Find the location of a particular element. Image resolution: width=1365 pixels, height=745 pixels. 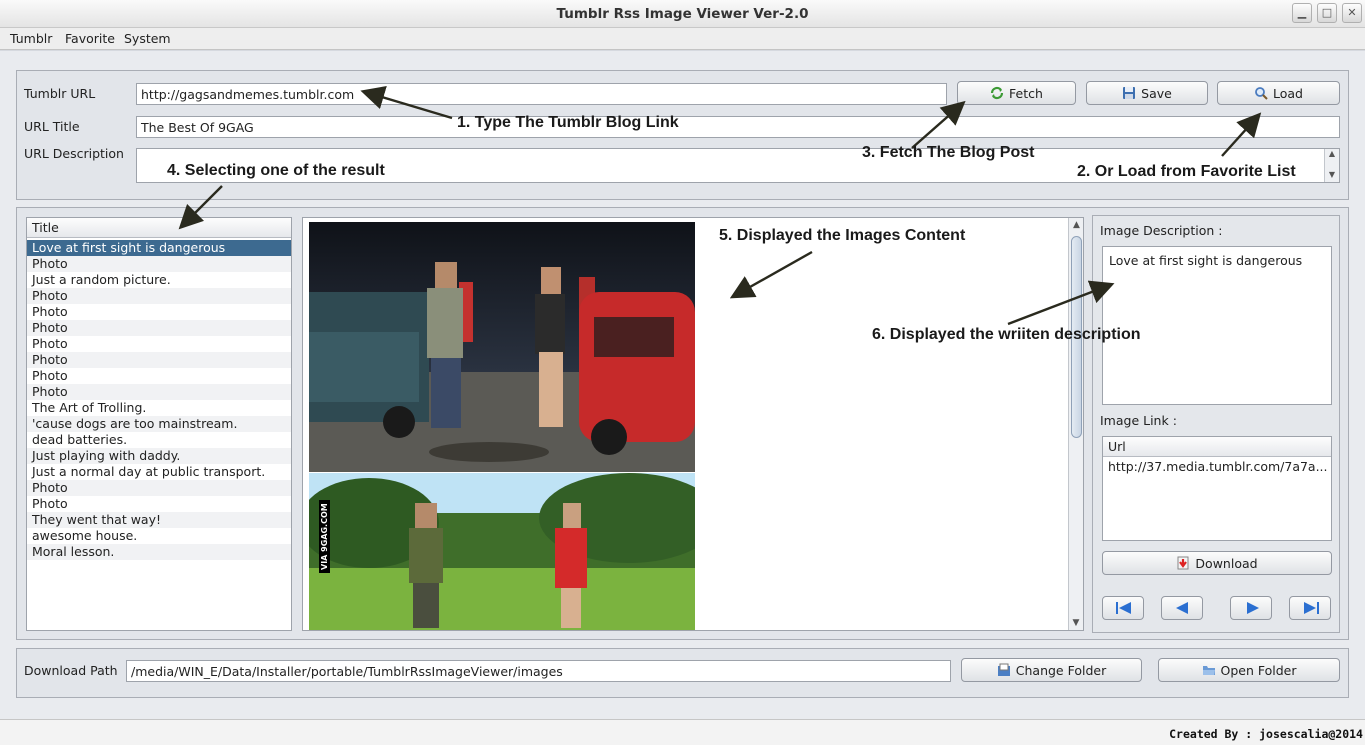

annotation-2: 2. Or Load from Favorite List is located at coordinates (1186, 171).